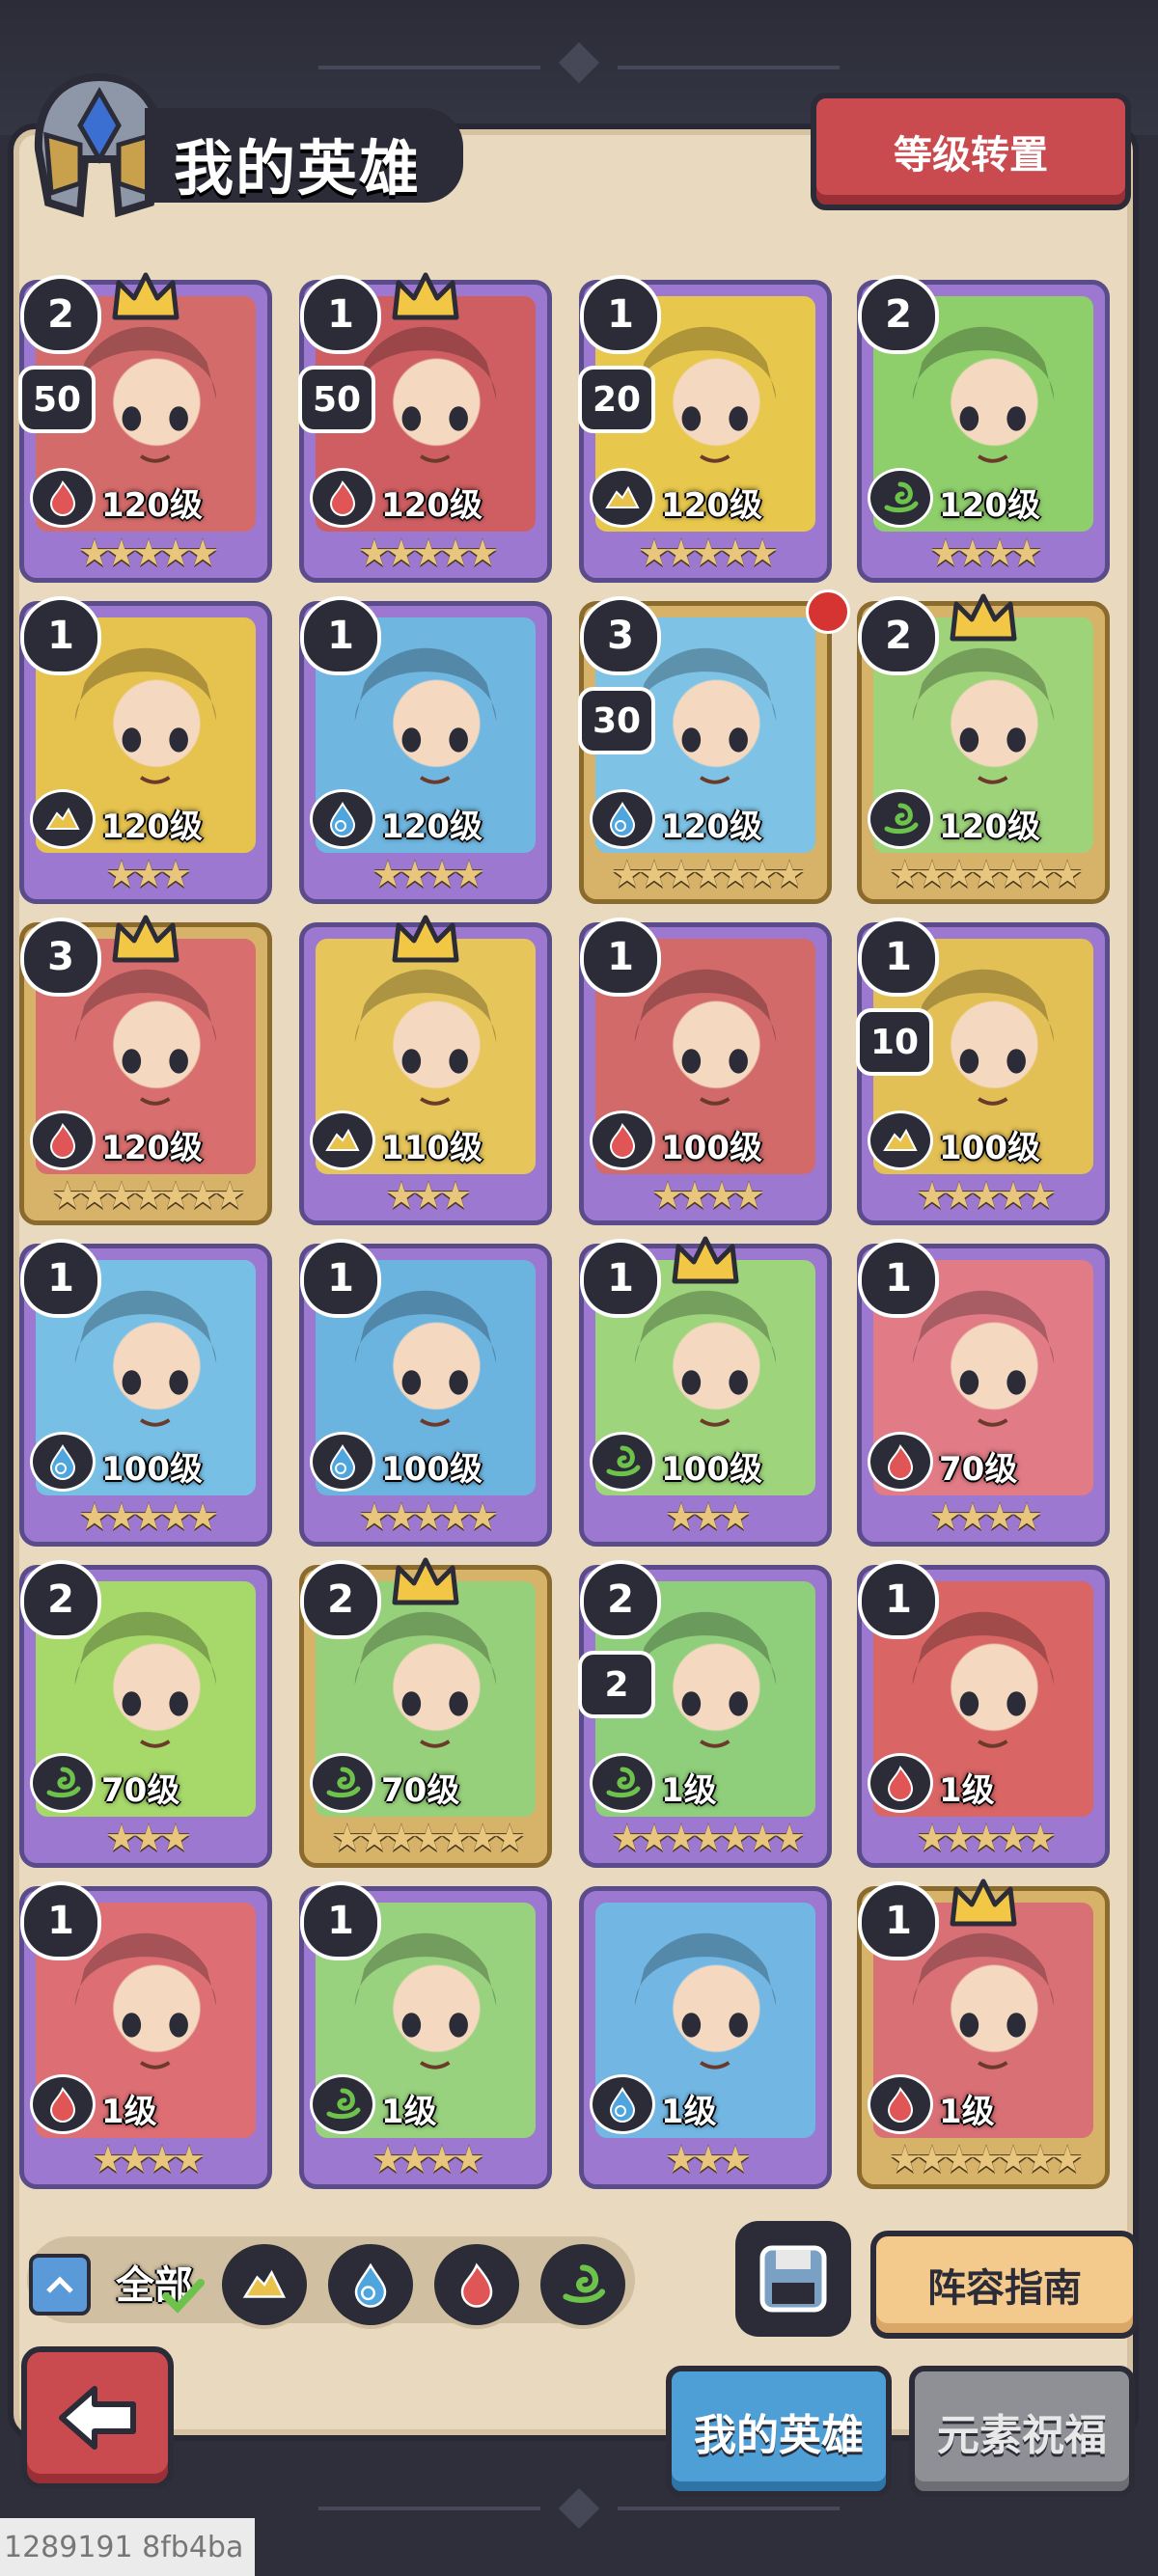 The width and height of the screenshot is (1158, 2576). I want to click on hero-card: 2 50 120级 ★★★★★, so click(145, 428).